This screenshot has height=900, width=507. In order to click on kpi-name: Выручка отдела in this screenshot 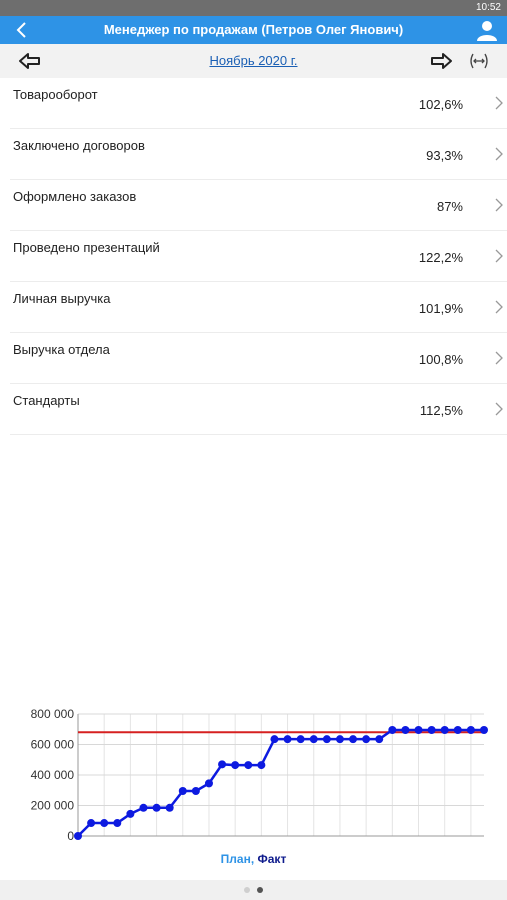, I will do `click(61, 349)`.